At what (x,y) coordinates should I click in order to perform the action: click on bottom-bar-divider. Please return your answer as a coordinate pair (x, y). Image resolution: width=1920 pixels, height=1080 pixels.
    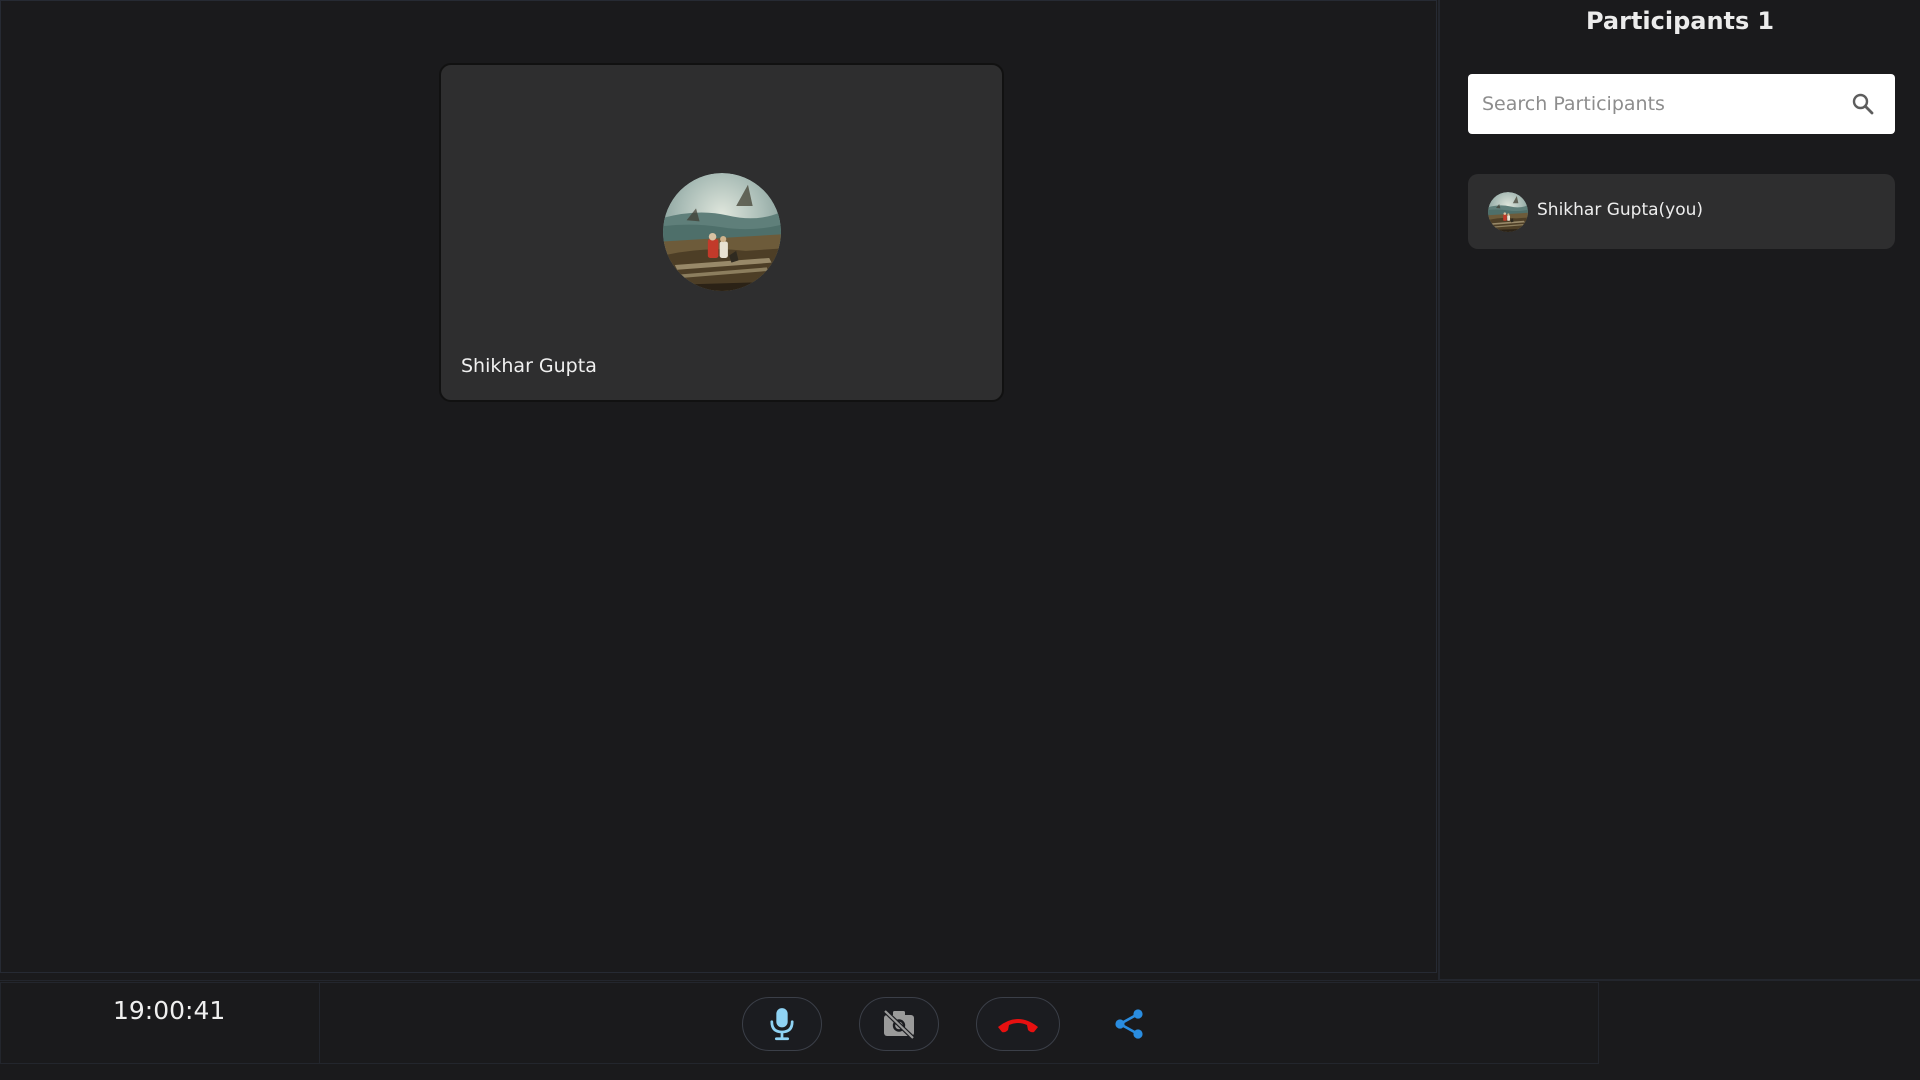
    Looking at the image, I should click on (960, 980).